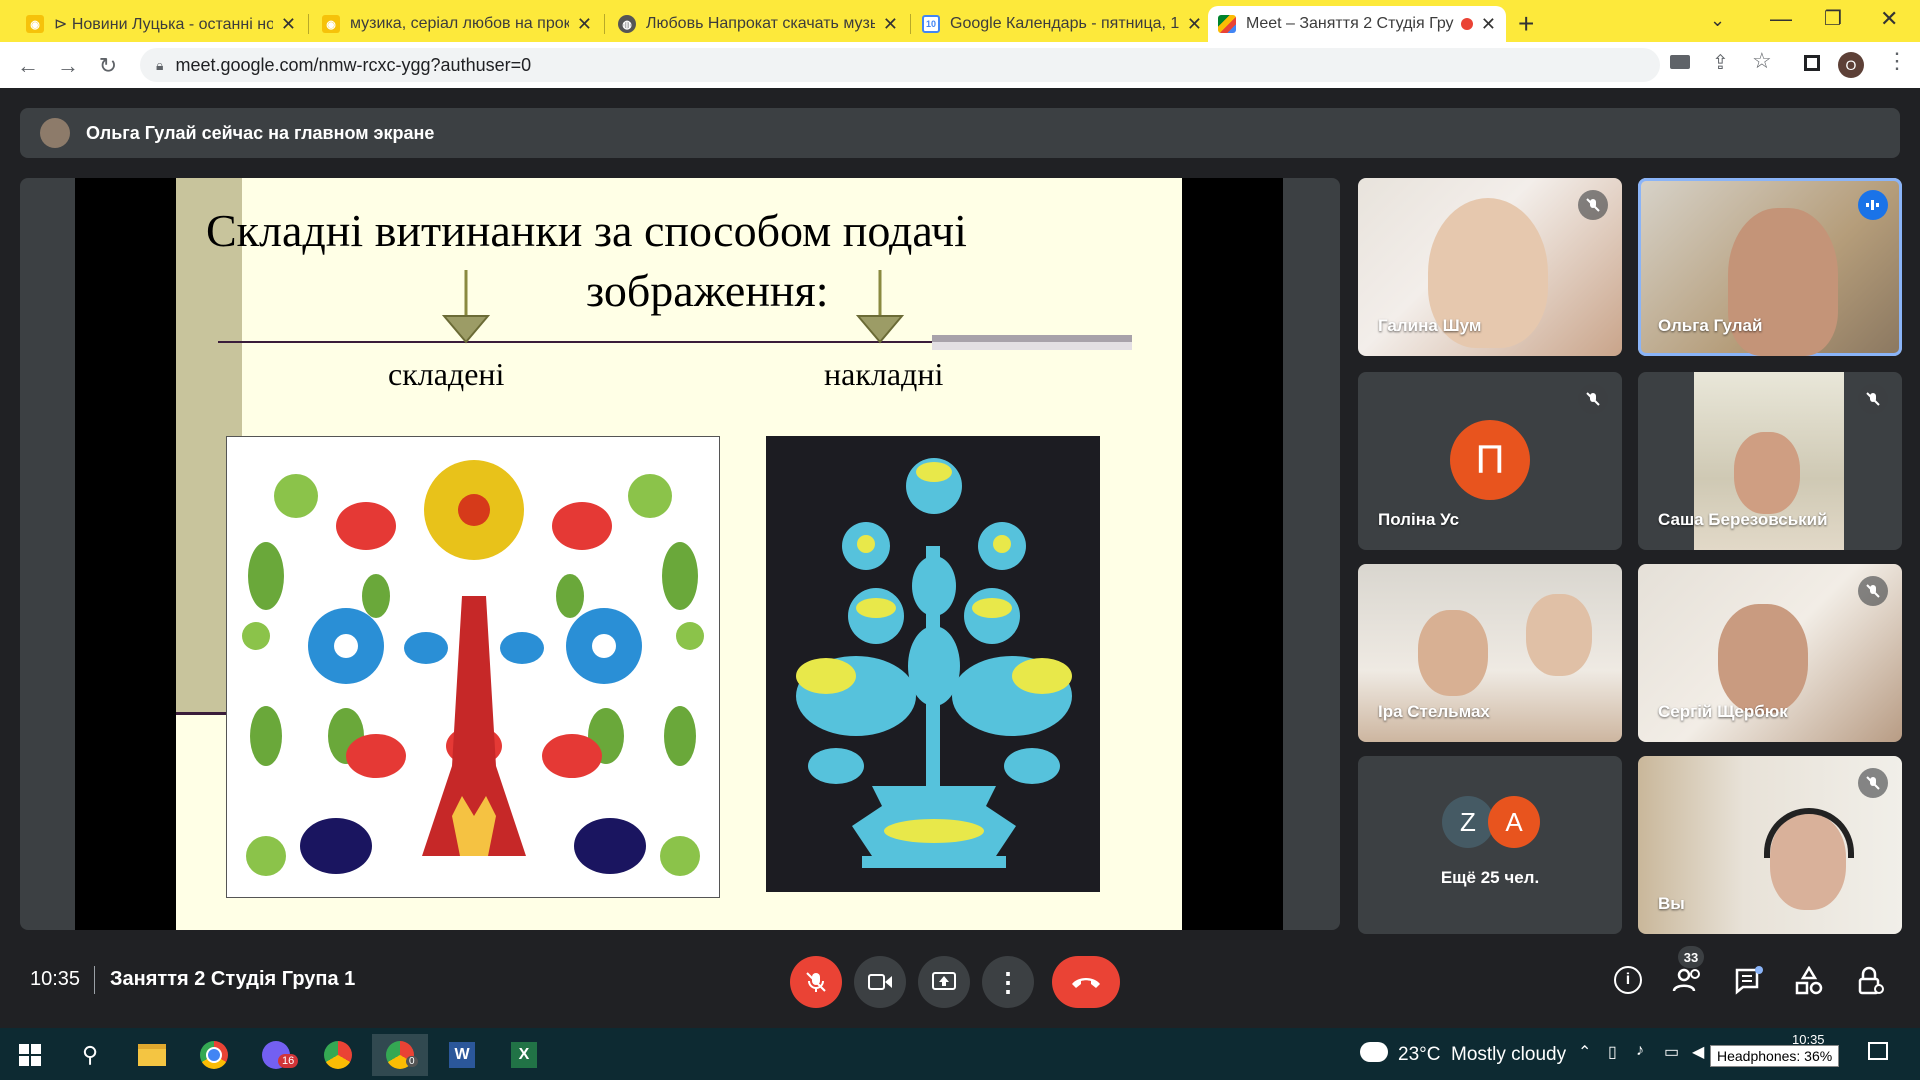 This screenshot has height=1080, width=1920. Describe the element at coordinates (1781, 19) in the screenshot. I see `minimize-icon: —` at that location.